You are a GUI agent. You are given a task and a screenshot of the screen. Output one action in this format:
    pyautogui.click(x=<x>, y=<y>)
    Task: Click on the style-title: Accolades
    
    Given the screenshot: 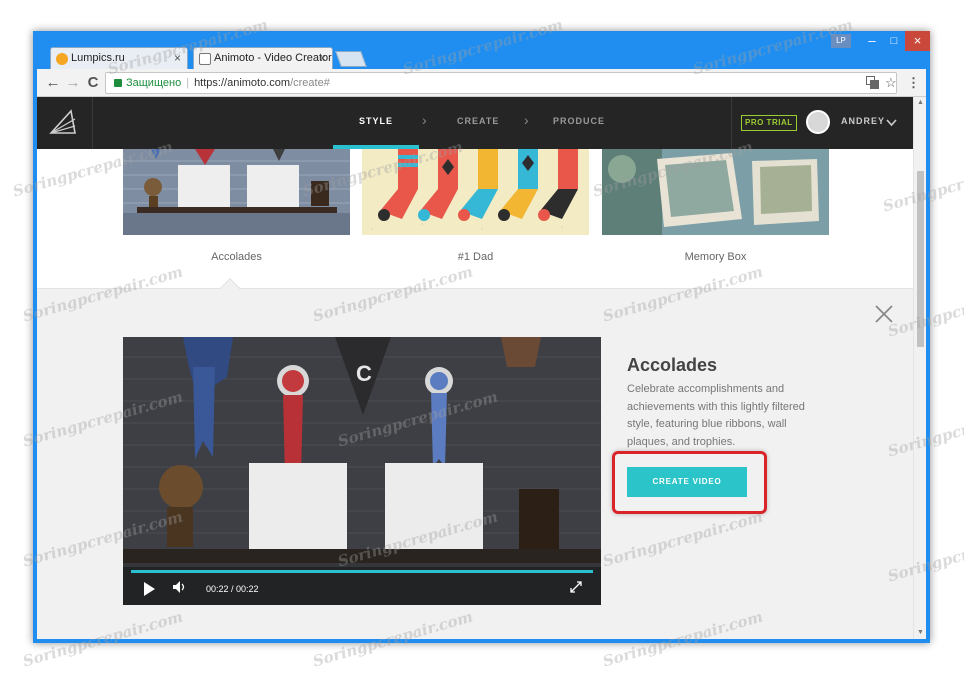 What is the action you would take?
    pyautogui.click(x=672, y=365)
    